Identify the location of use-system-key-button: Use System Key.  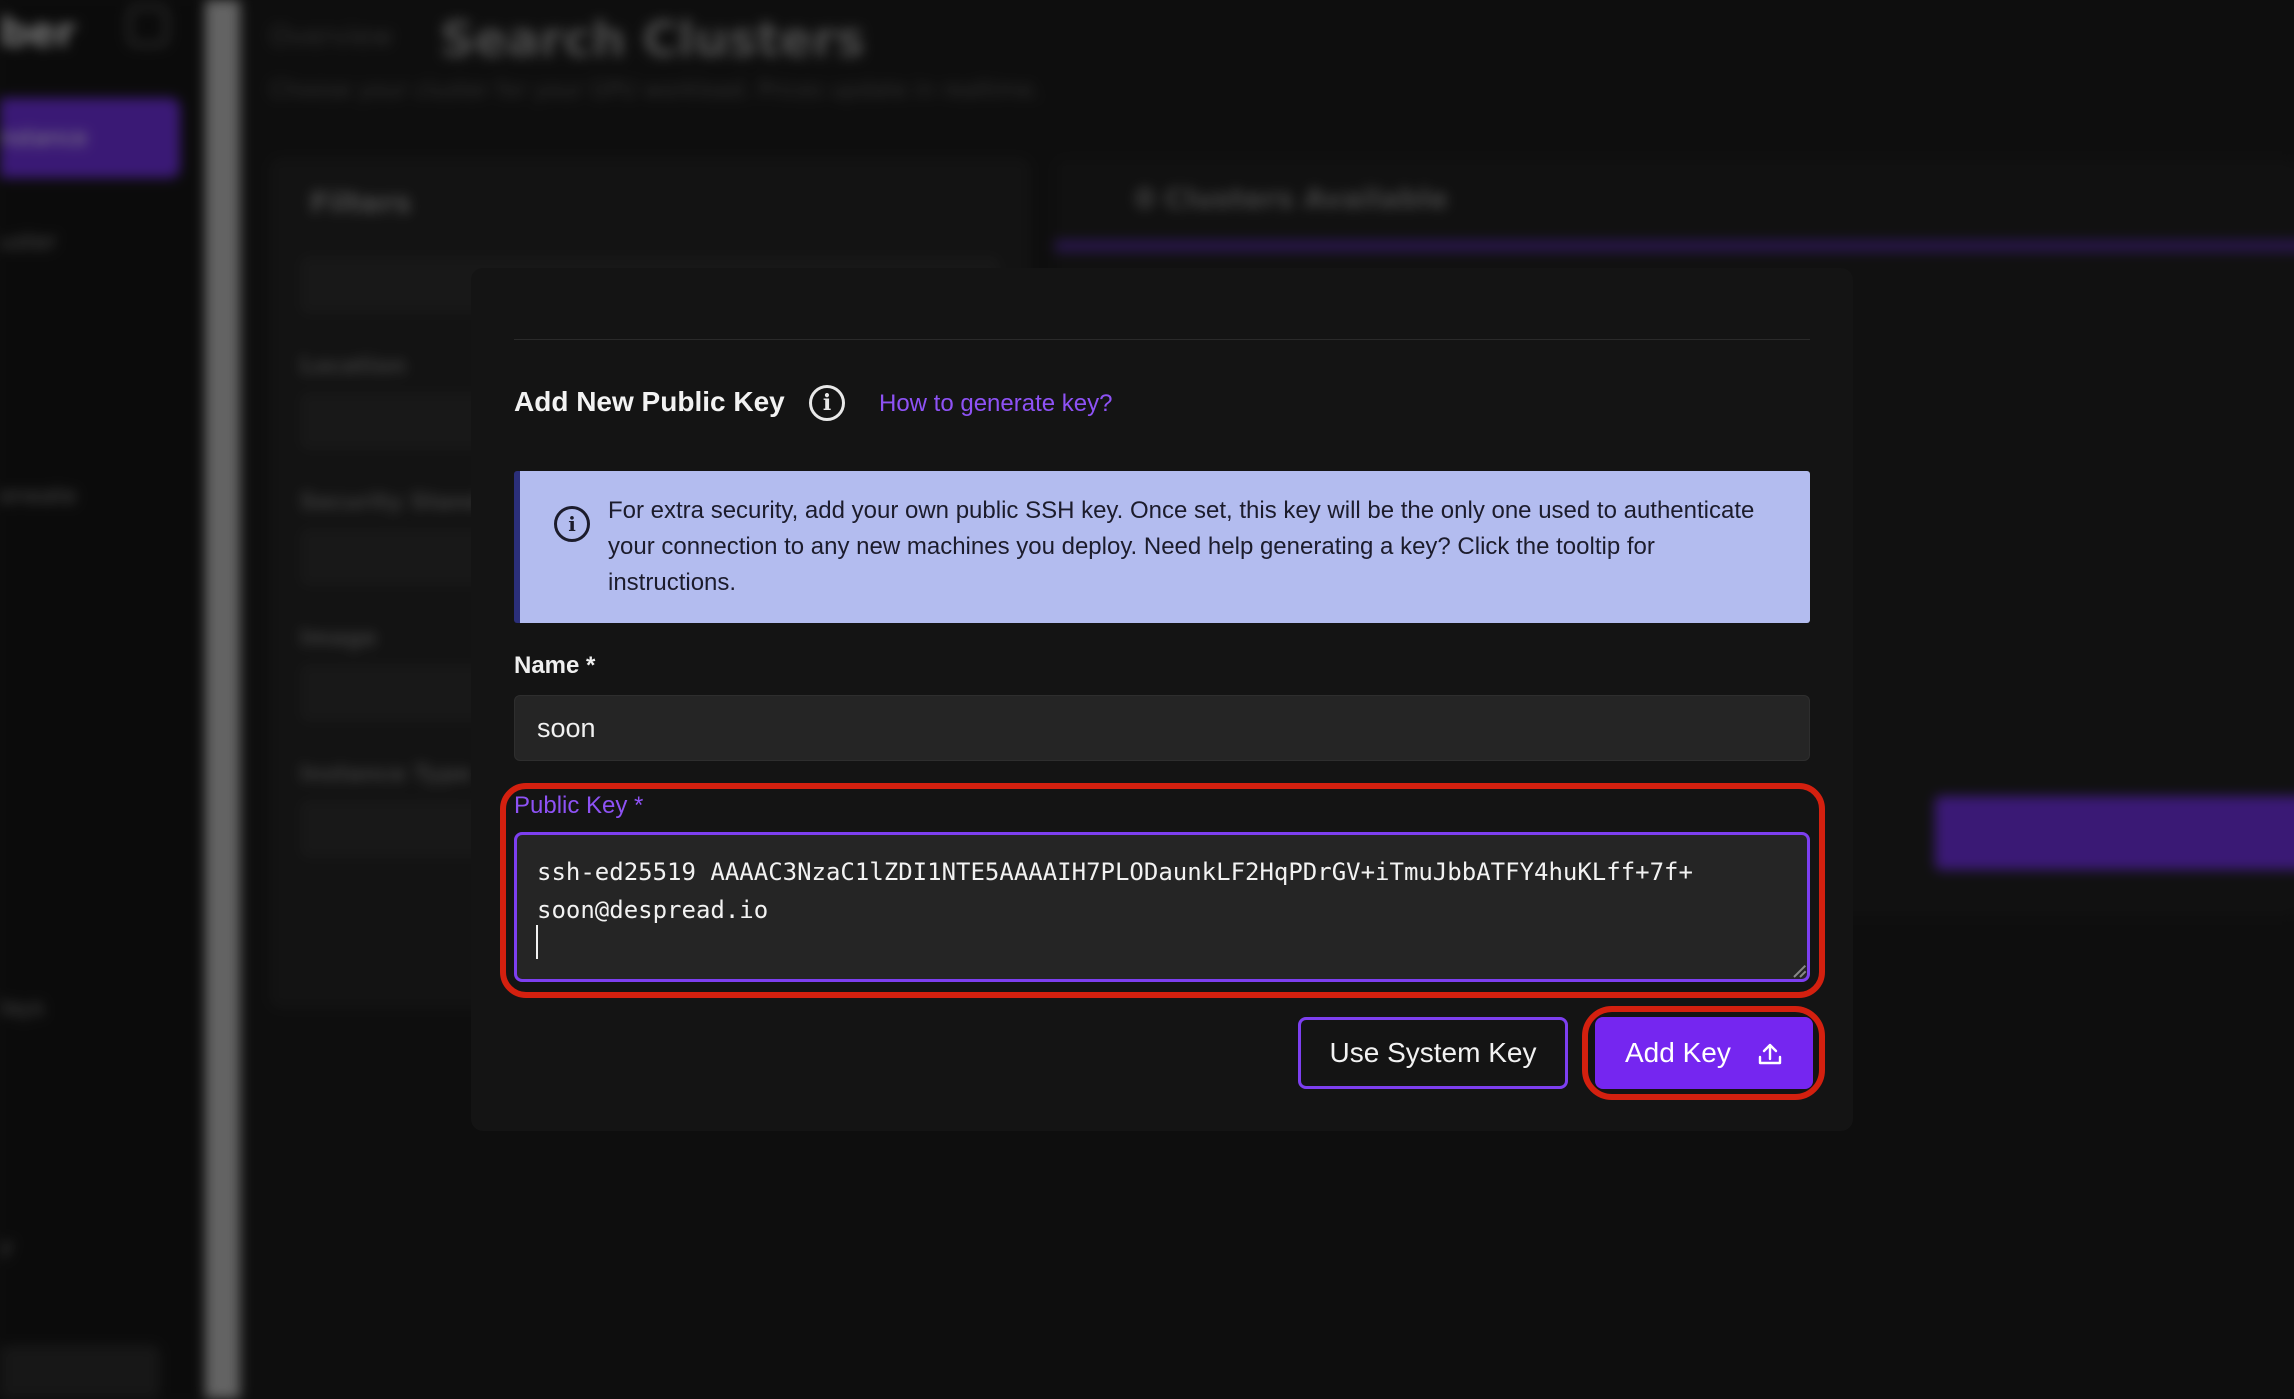
(1433, 1053).